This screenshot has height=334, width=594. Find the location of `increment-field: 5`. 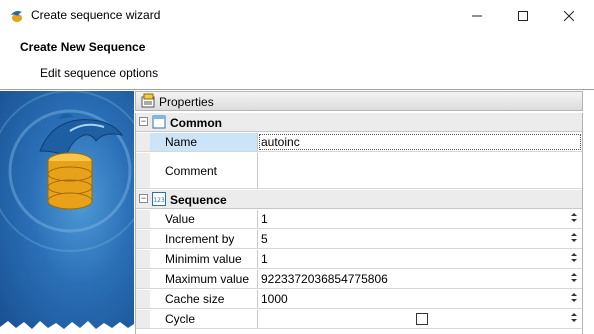

increment-field: 5 is located at coordinates (420, 239).